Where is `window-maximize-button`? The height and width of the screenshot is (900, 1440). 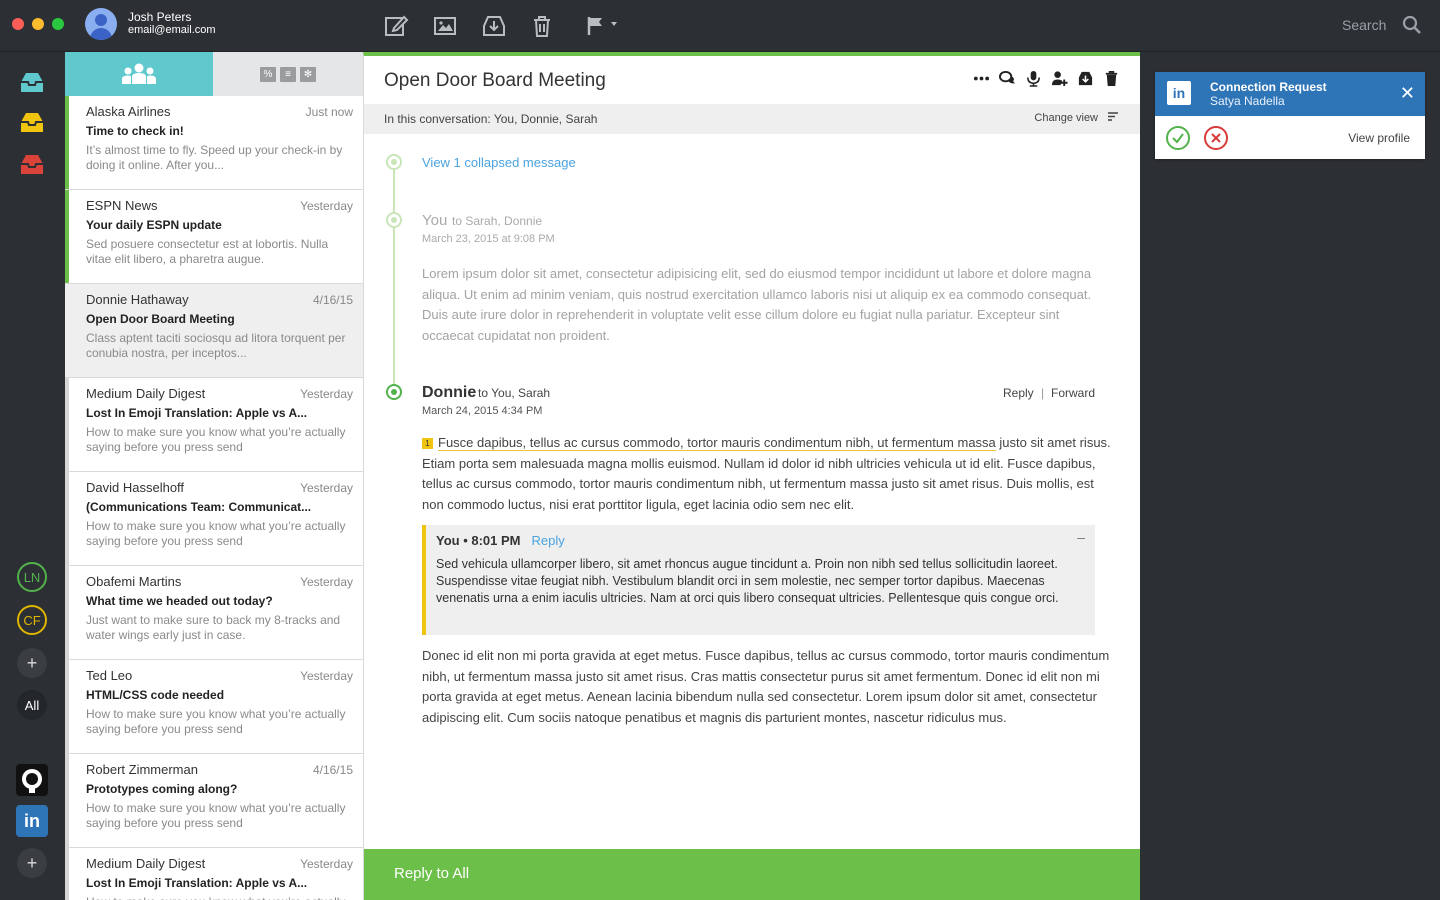 window-maximize-button is located at coordinates (58, 24).